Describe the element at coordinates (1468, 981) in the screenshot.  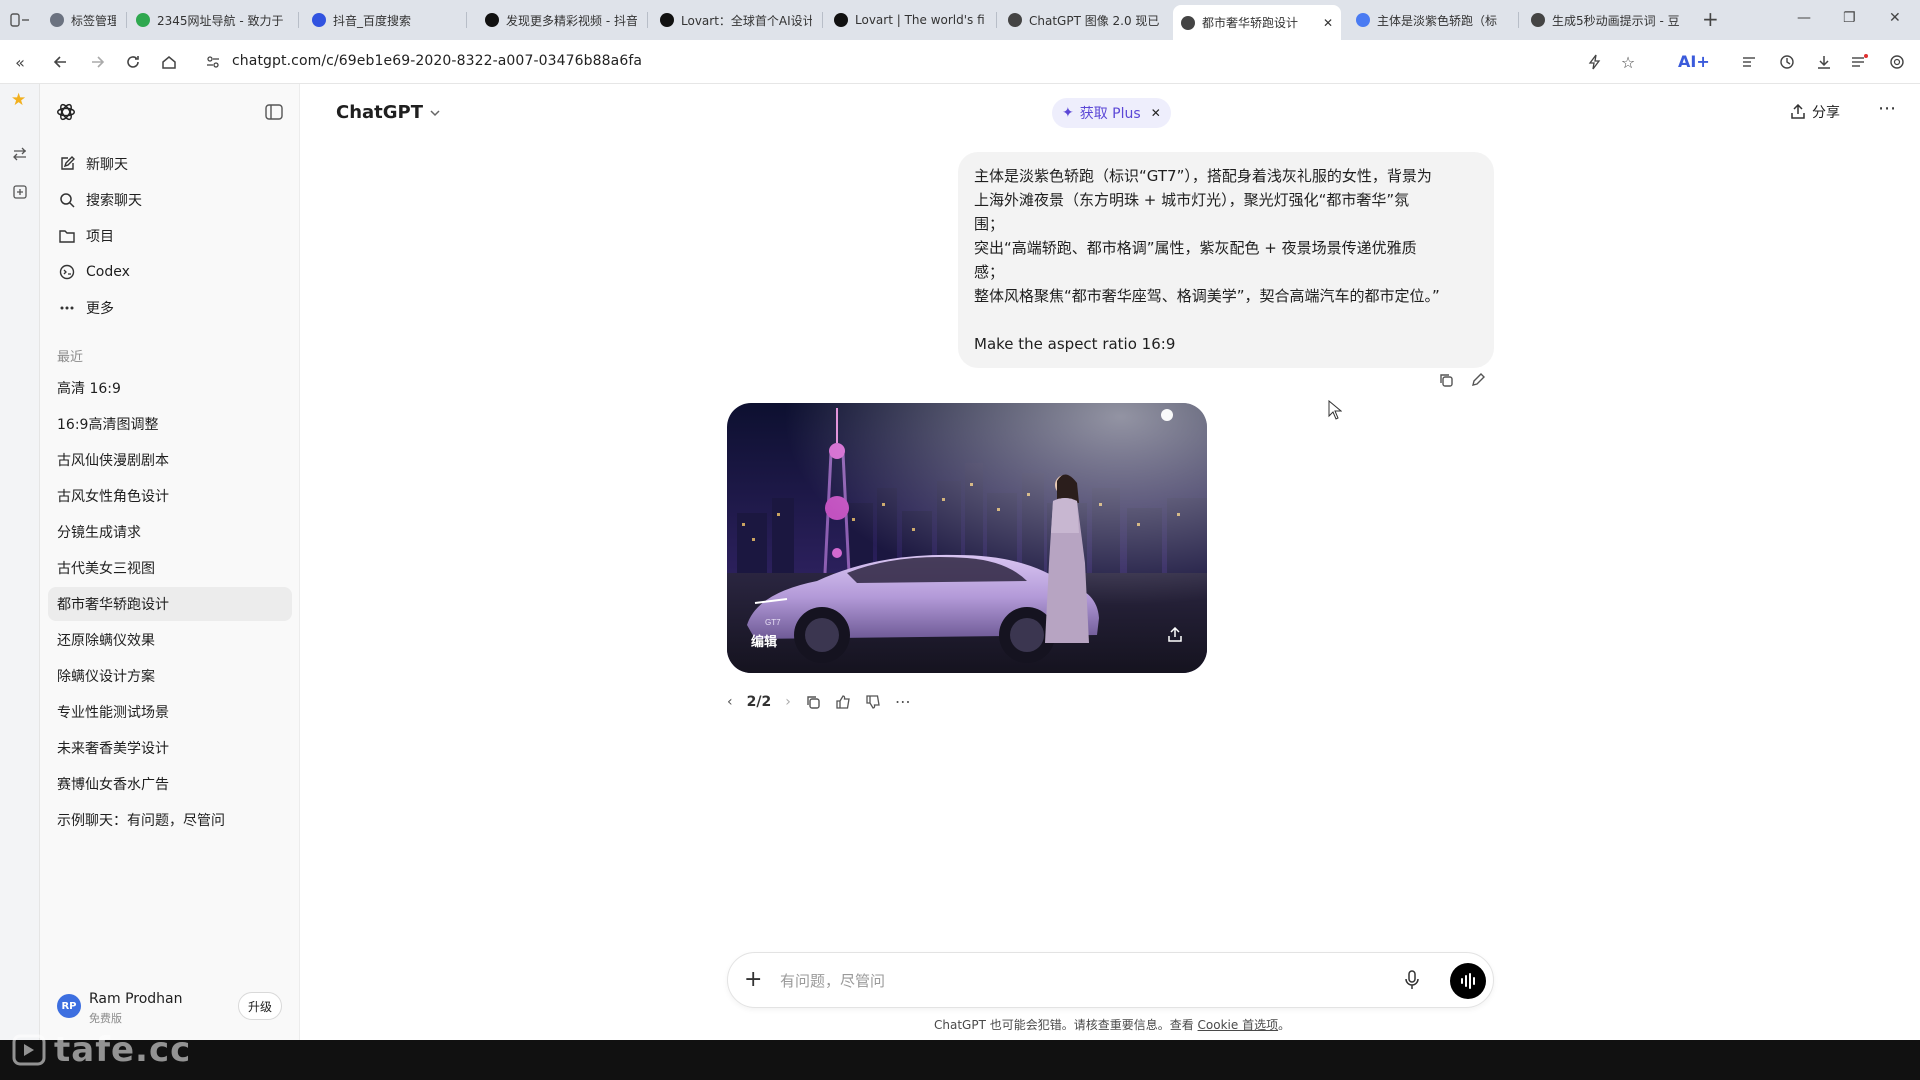
I see `voice-mode-button` at that location.